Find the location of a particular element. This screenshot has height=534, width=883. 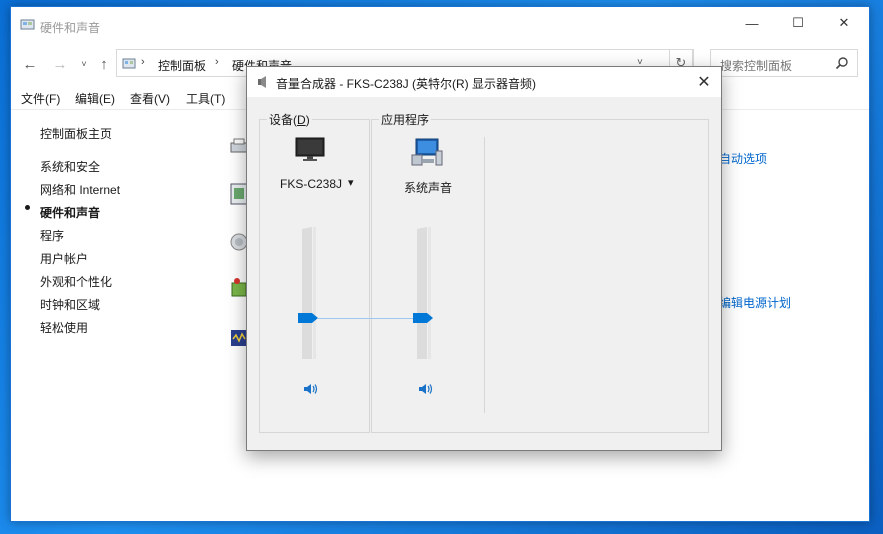

minimize-button: — is located at coordinates (752, 23).